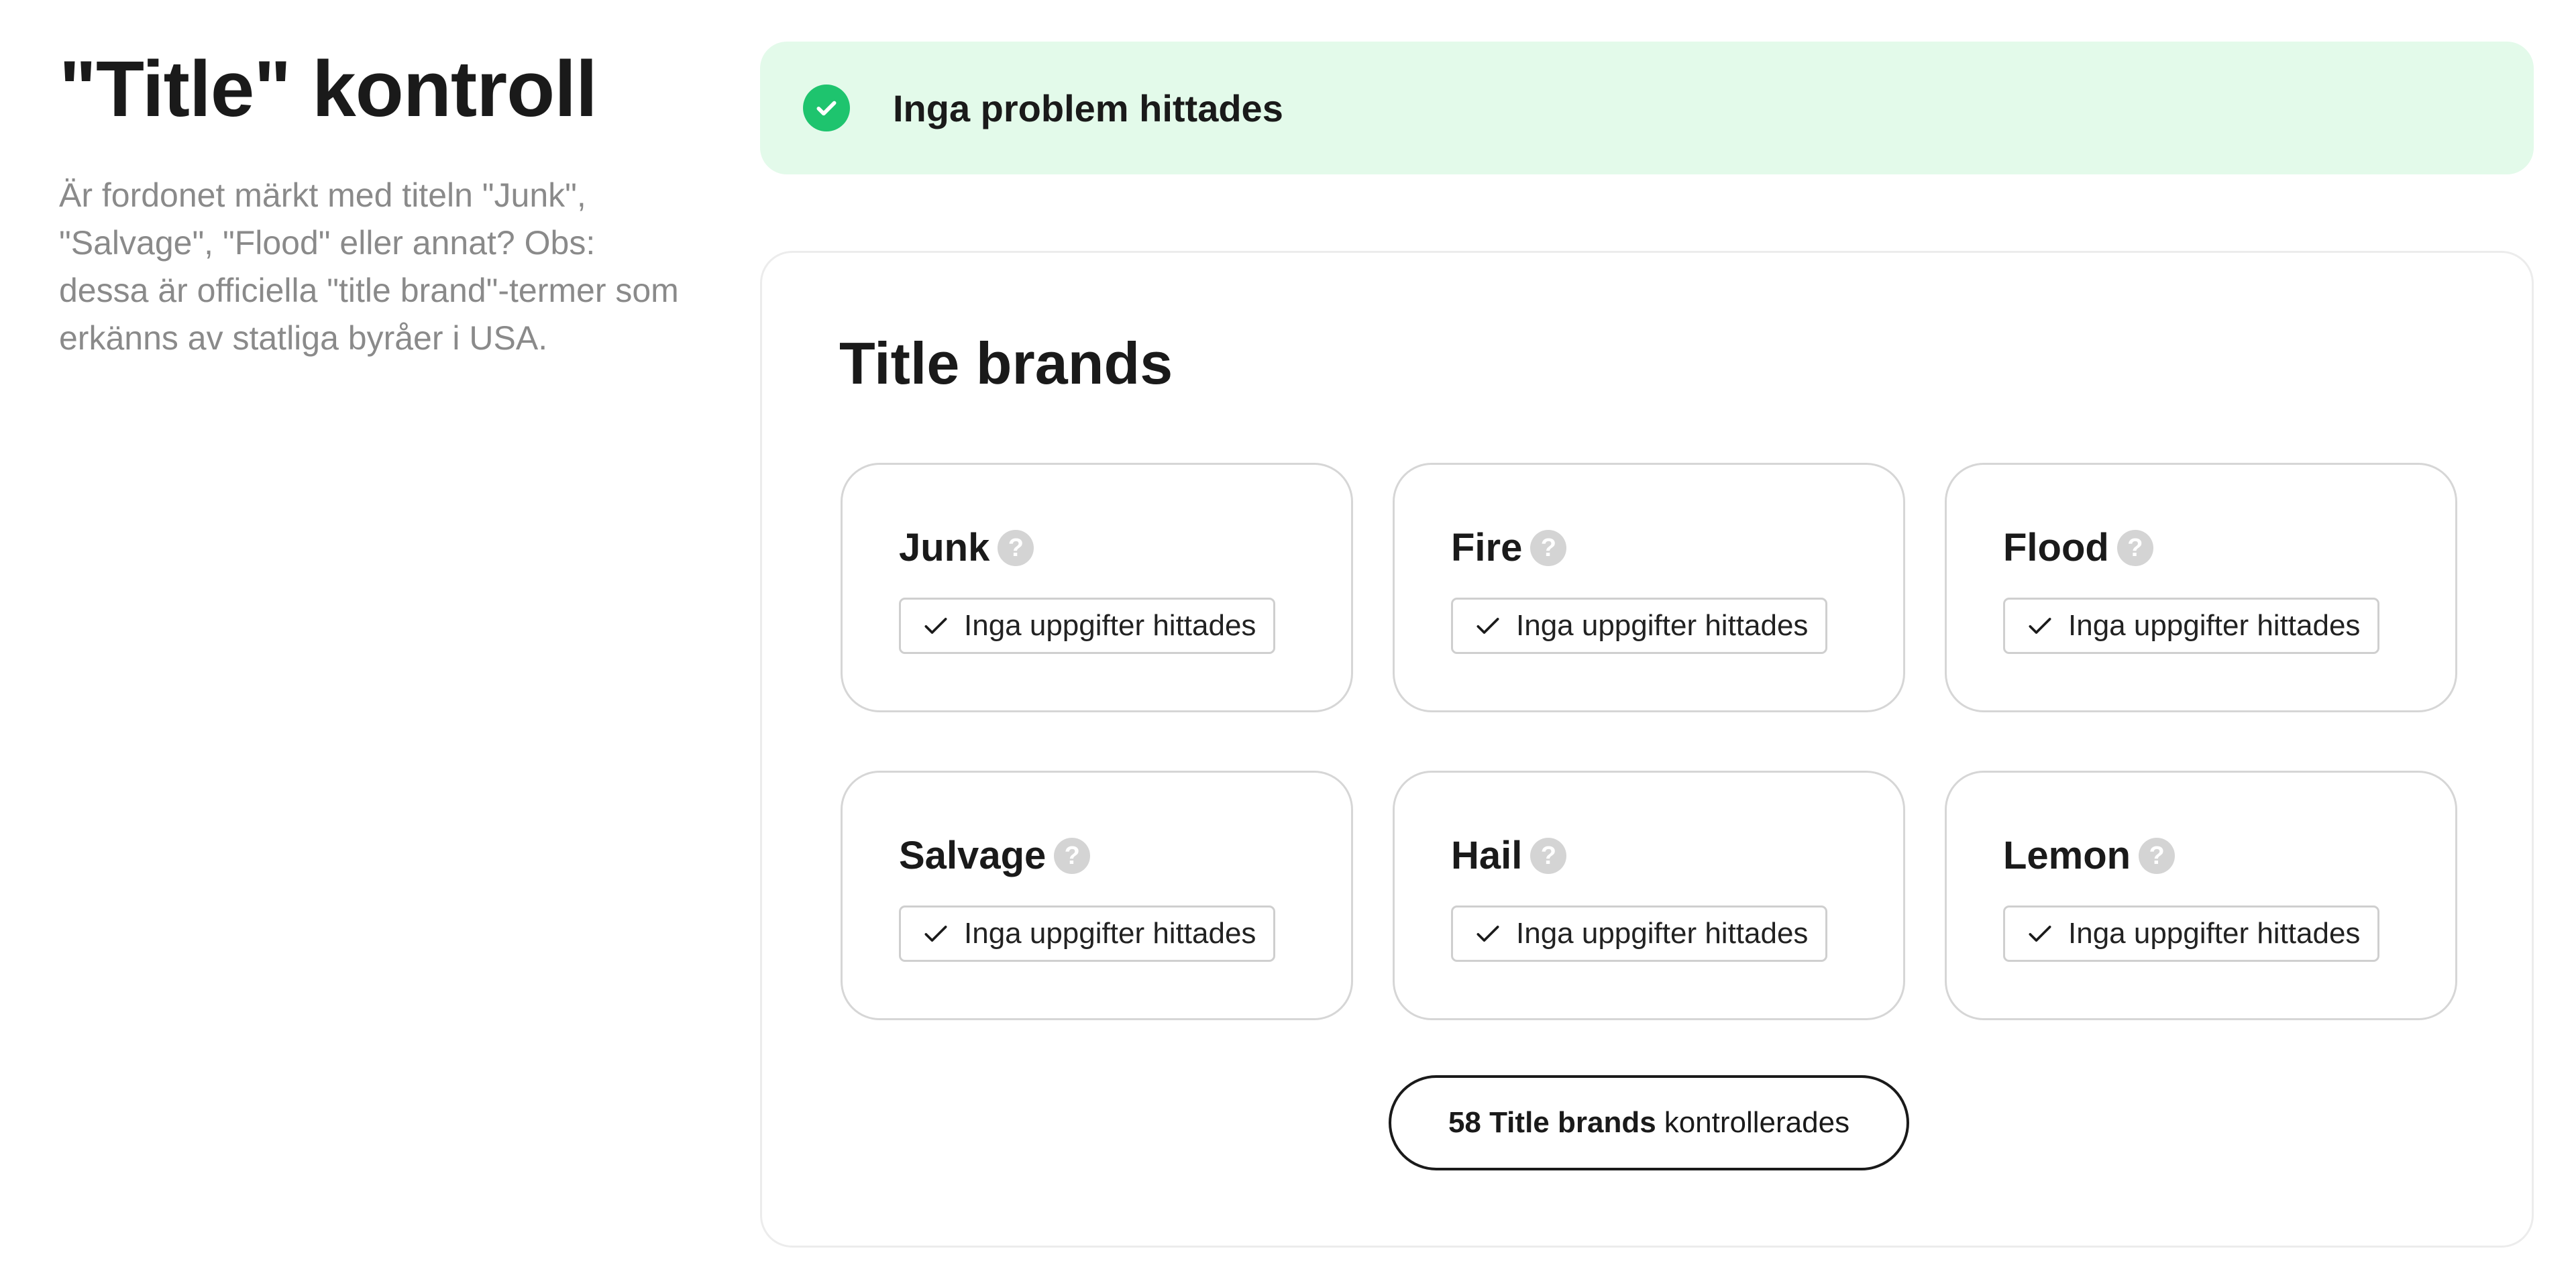 The height and width of the screenshot is (1263, 2576). Describe the element at coordinates (2056, 547) in the screenshot. I see `brand-name: Flood` at that location.